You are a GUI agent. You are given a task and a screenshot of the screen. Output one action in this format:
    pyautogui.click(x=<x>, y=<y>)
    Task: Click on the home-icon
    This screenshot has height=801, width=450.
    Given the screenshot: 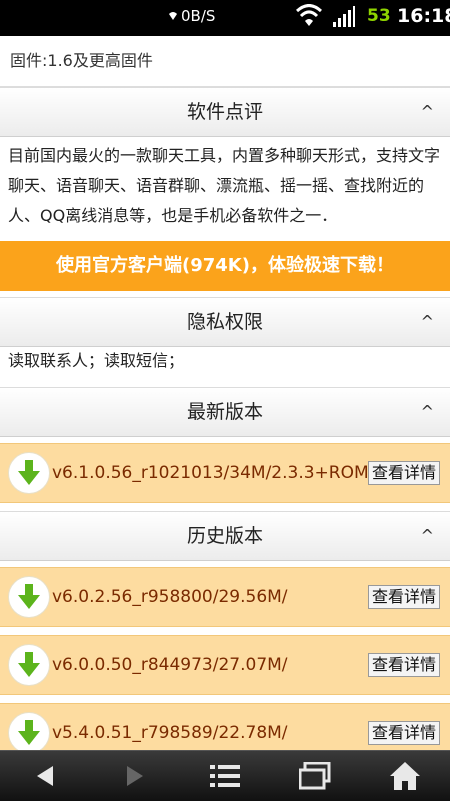 What is the action you would take?
    pyautogui.click(x=405, y=776)
    